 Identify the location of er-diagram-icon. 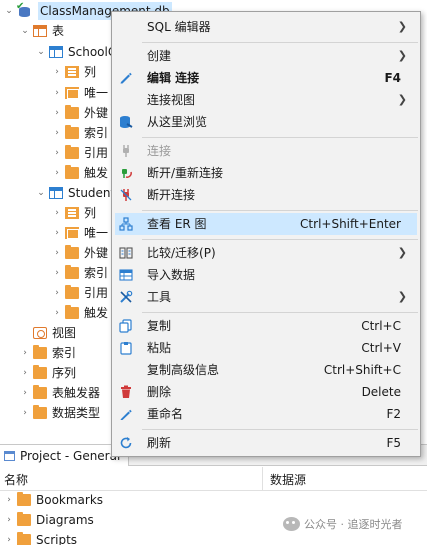
(126, 224).